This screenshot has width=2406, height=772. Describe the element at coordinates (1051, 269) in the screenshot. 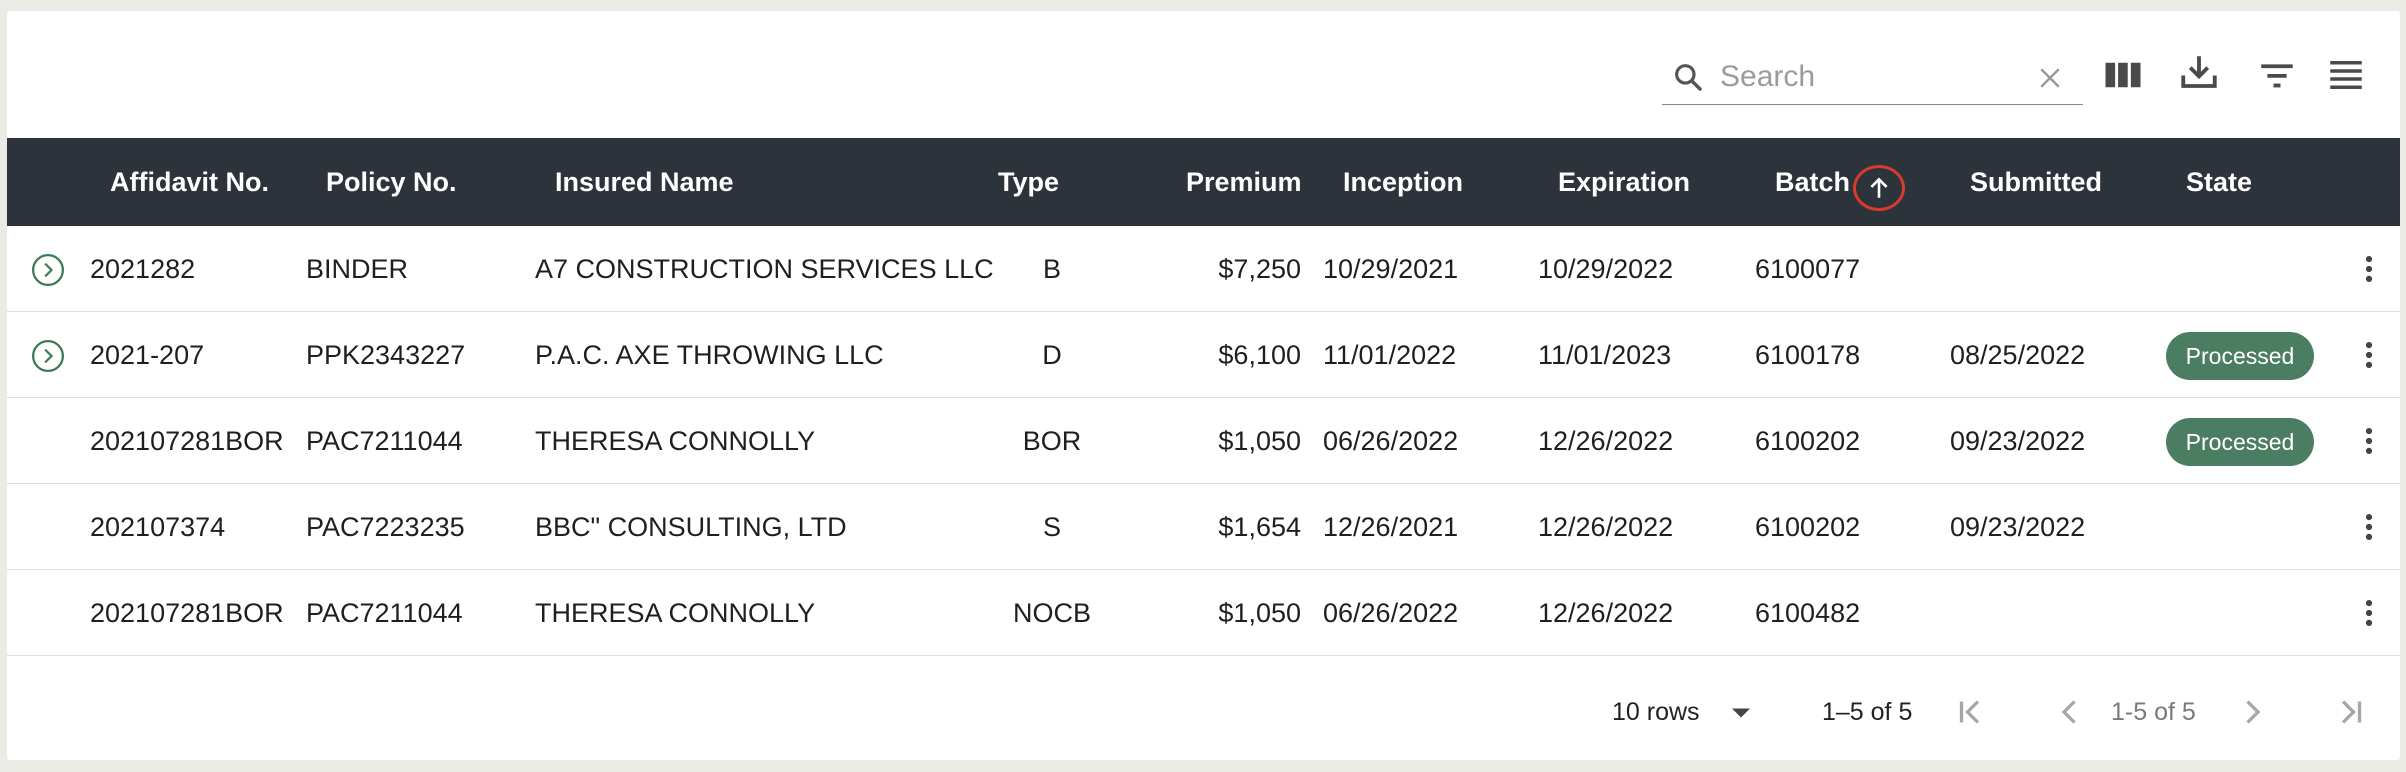

I see `cell-type: B` at that location.